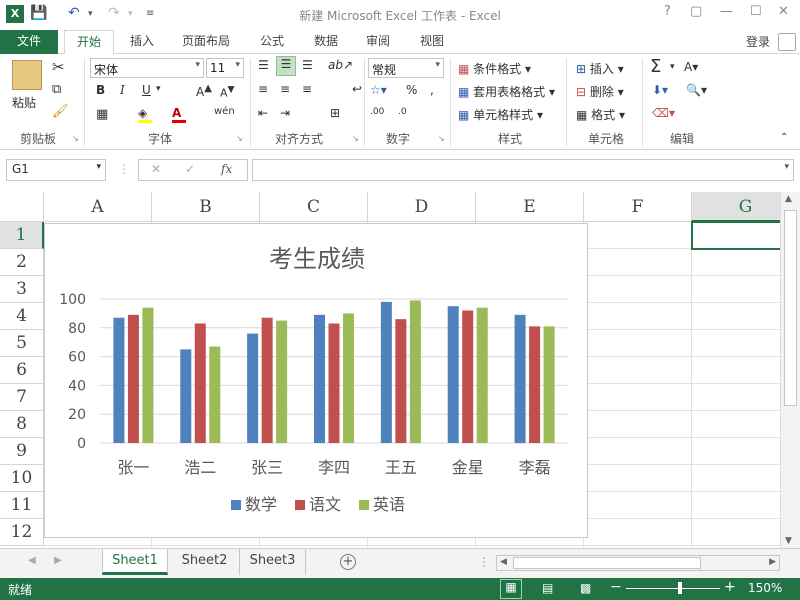  Describe the element at coordinates (263, 113) in the screenshot. I see `decrease-indent-icon: ⇤` at that location.